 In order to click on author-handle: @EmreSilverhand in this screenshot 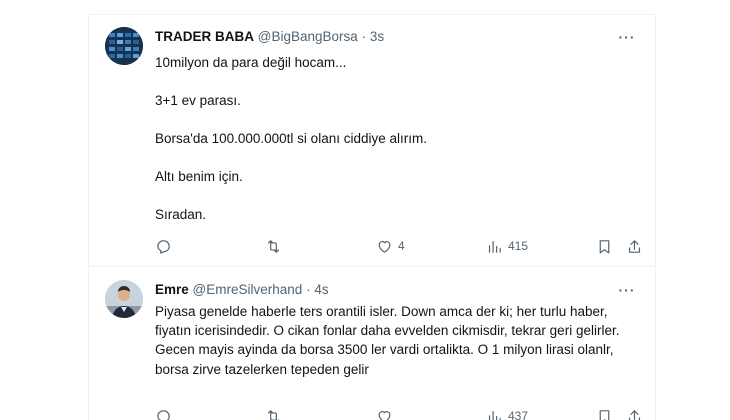, I will do `click(248, 289)`.